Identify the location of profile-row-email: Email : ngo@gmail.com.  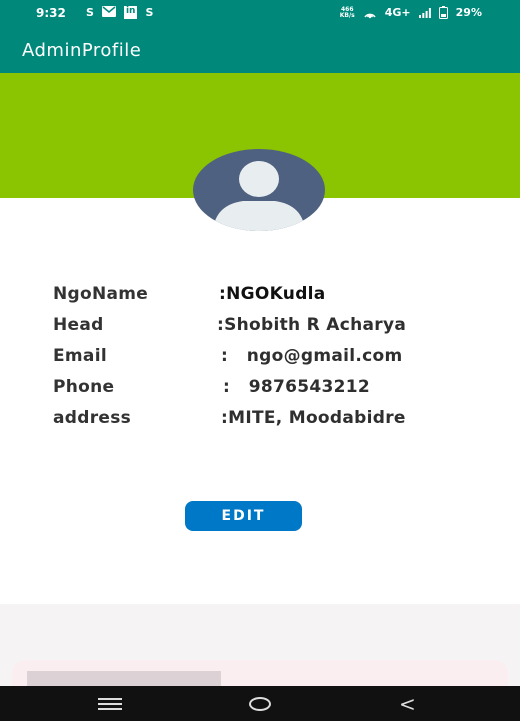
(273, 361).